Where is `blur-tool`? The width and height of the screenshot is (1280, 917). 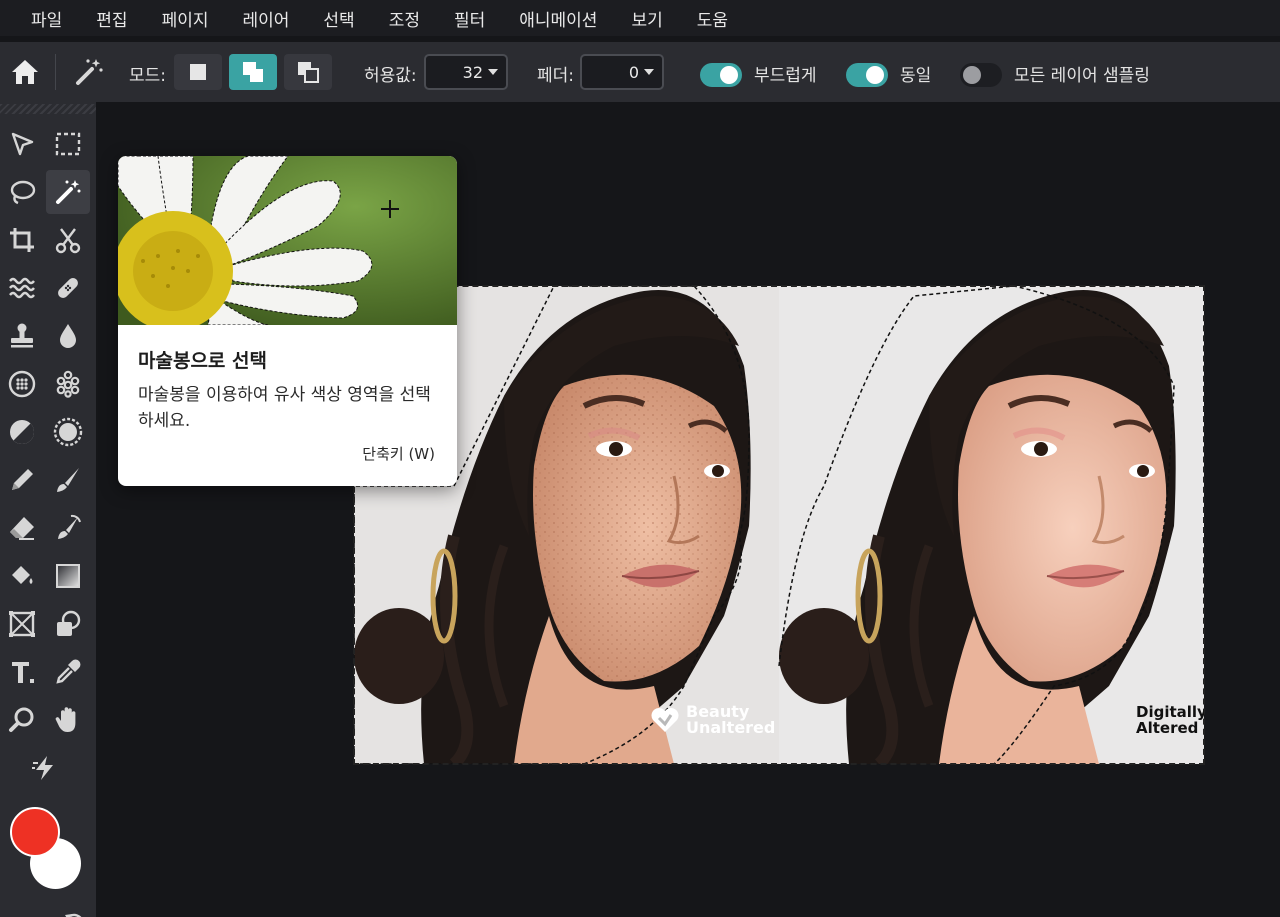
blur-tool is located at coordinates (68, 336).